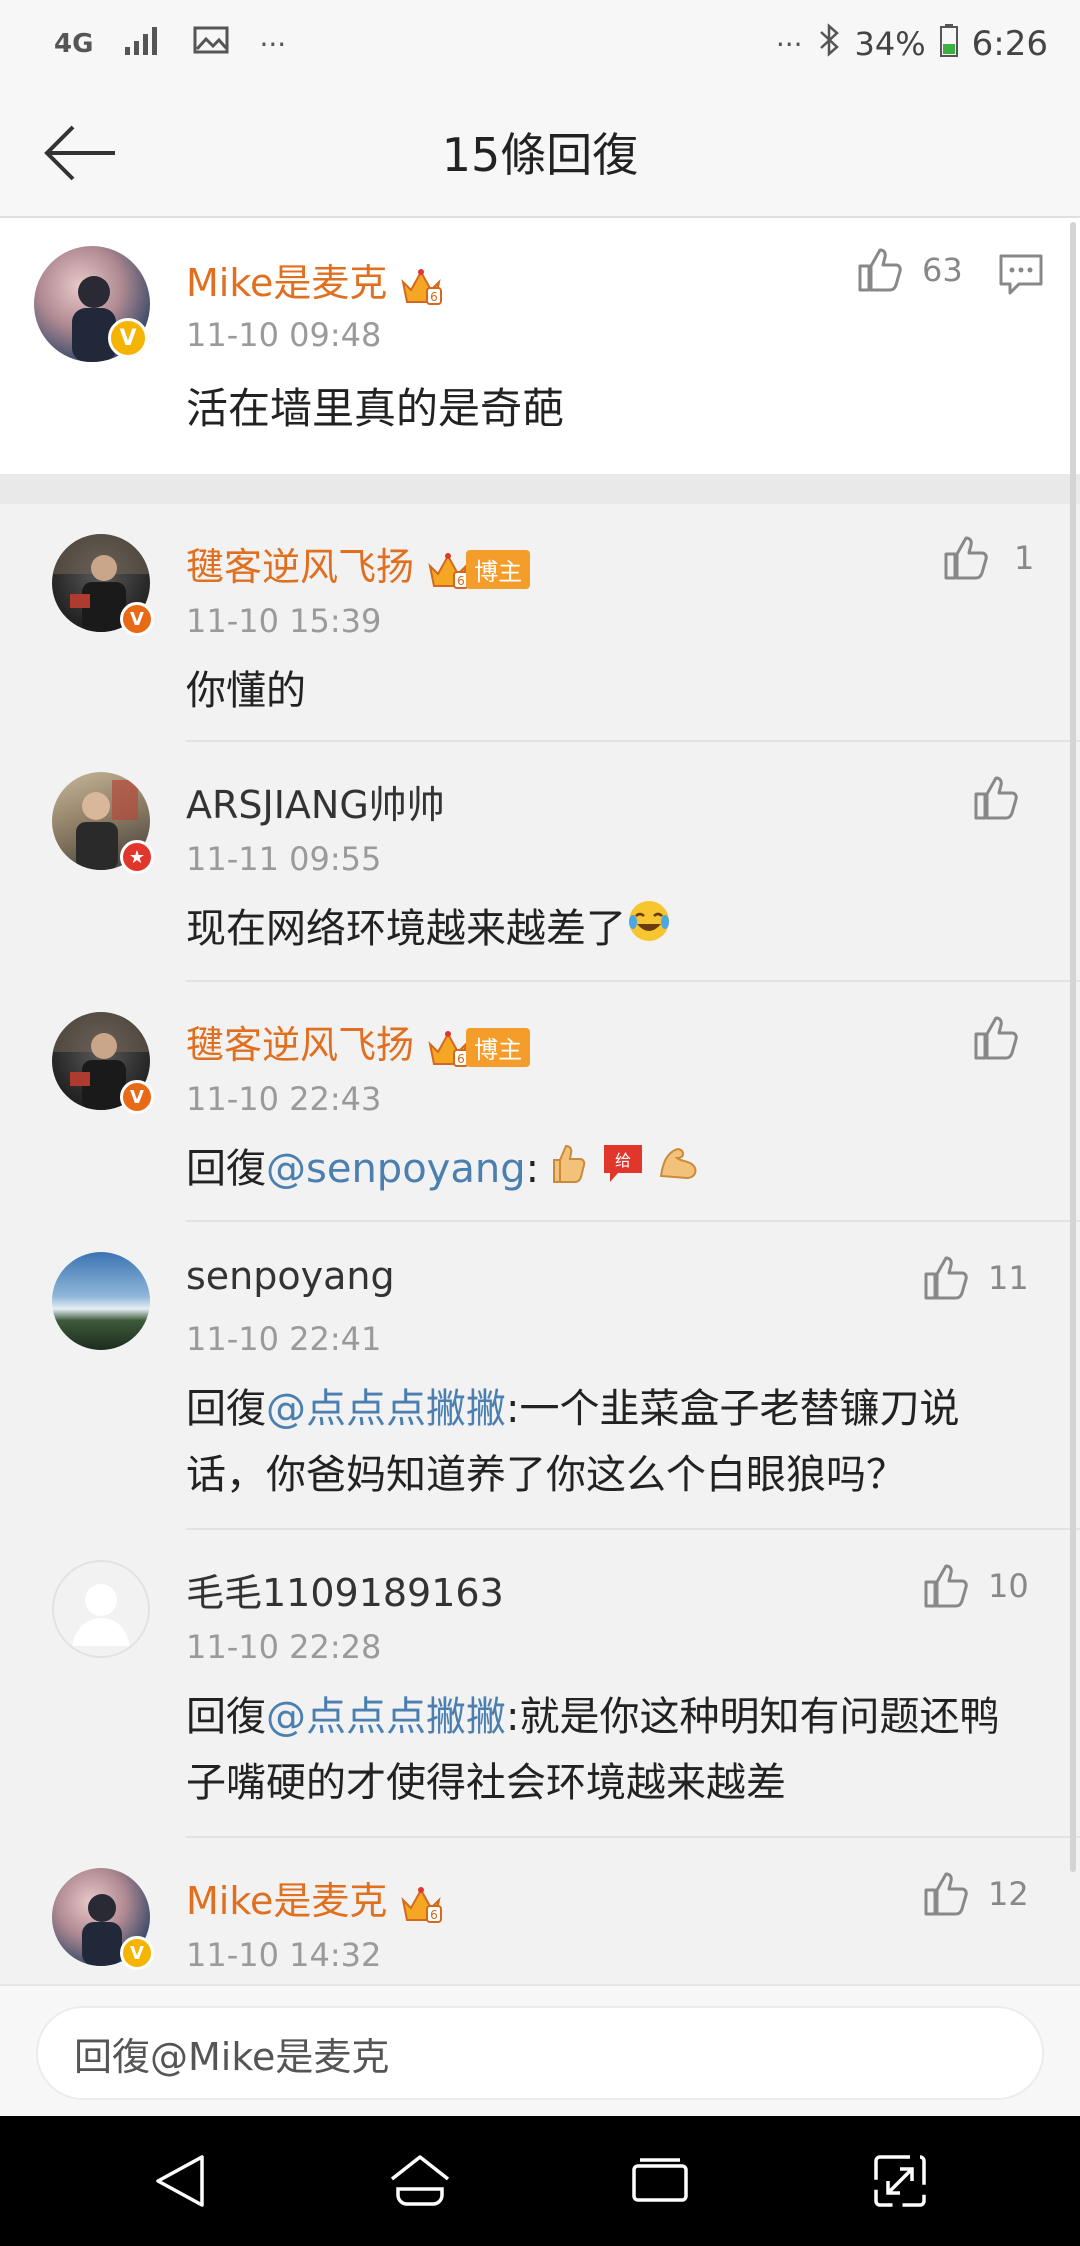  I want to click on nav-home-button, so click(420, 2181).